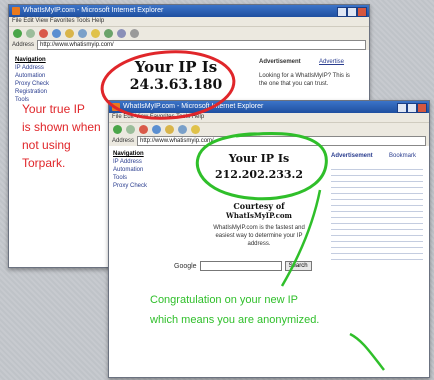  What do you see at coordinates (53, 109) in the screenshot?
I see `annotation-line: Your true IP` at bounding box center [53, 109].